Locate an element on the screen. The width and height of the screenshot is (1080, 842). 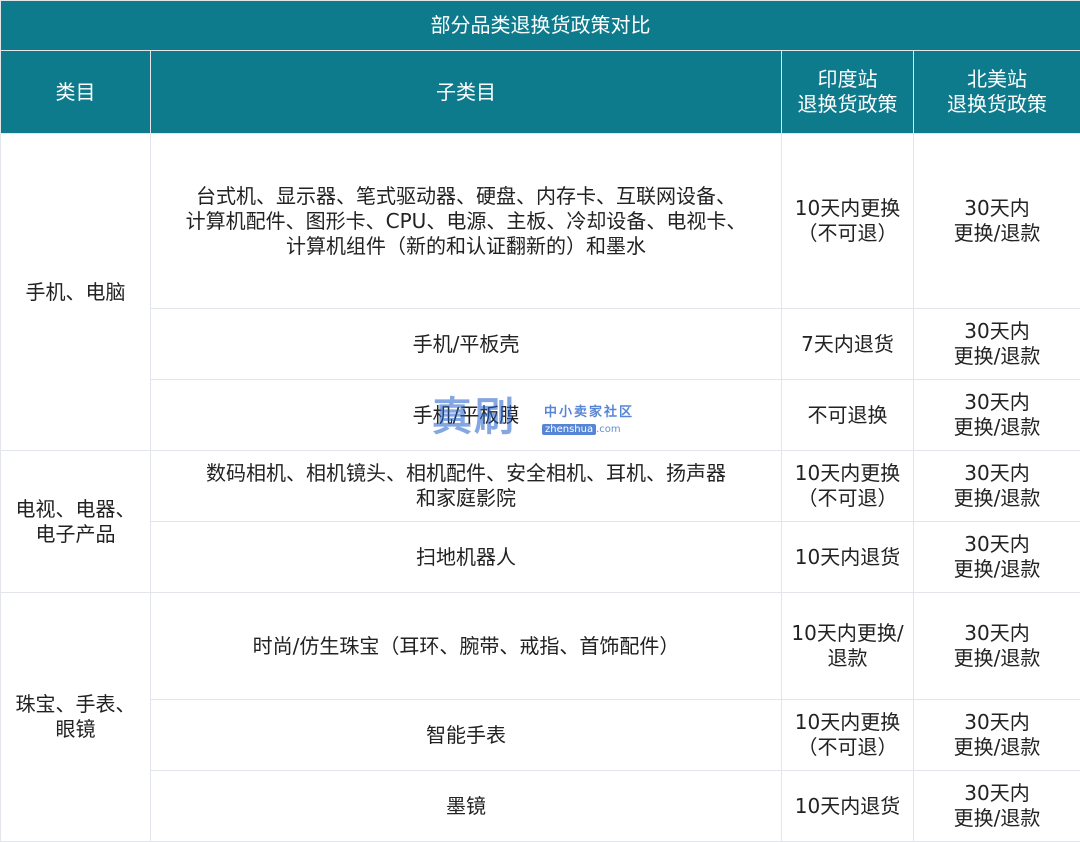
table-title: 部分品类退换货政策对比 is located at coordinates (540, 26).